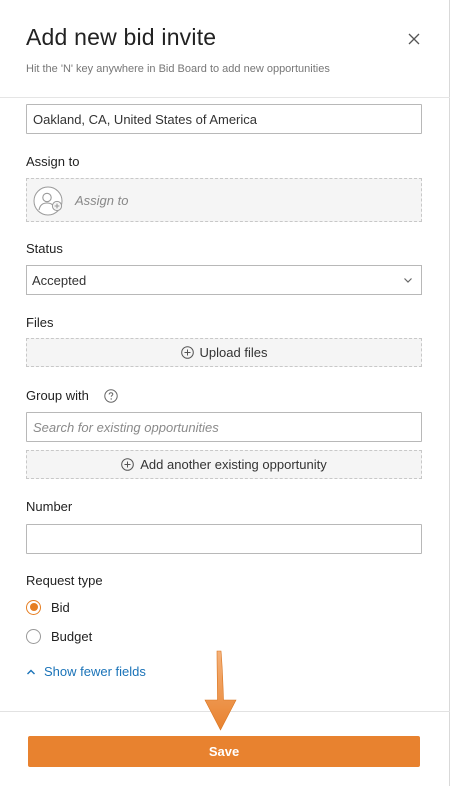 The height and width of the screenshot is (786, 450). I want to click on radio-budget, so click(33, 636).